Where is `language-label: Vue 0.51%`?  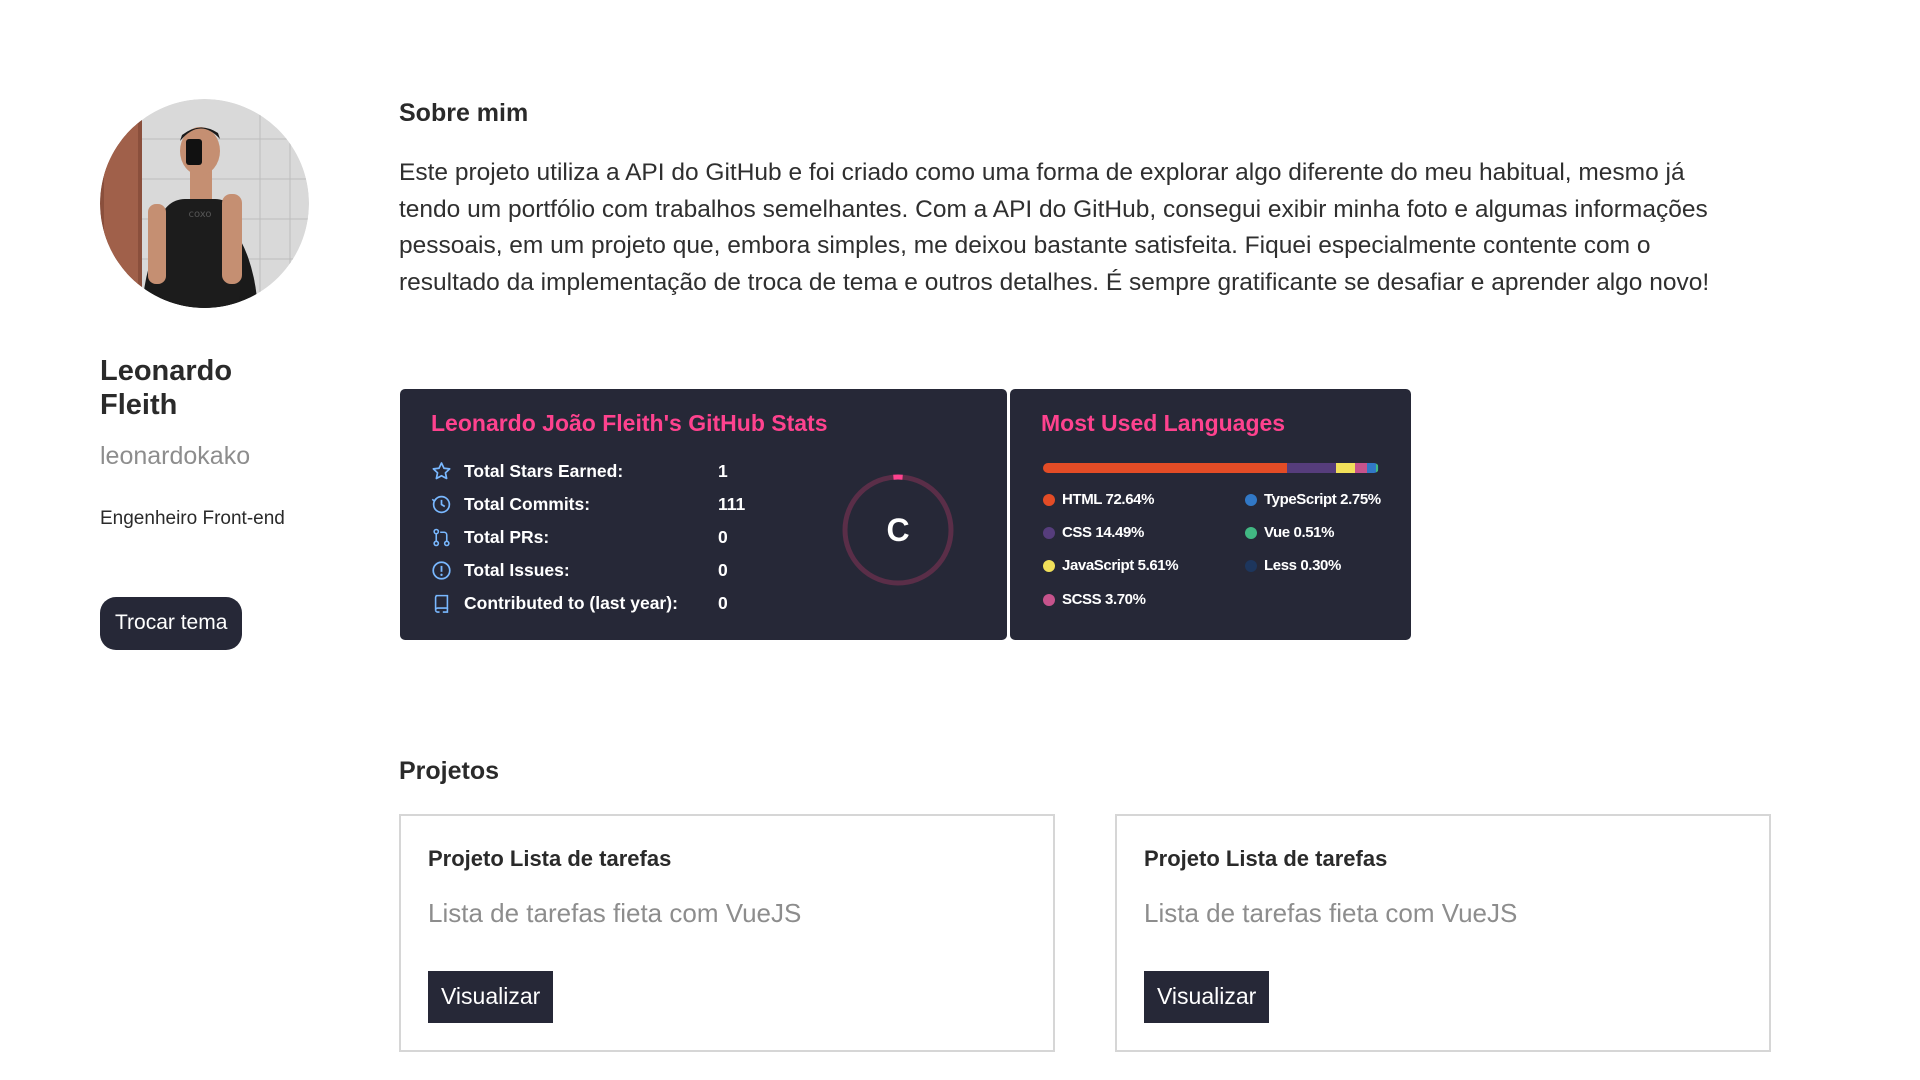
language-label: Vue 0.51% is located at coordinates (1299, 532).